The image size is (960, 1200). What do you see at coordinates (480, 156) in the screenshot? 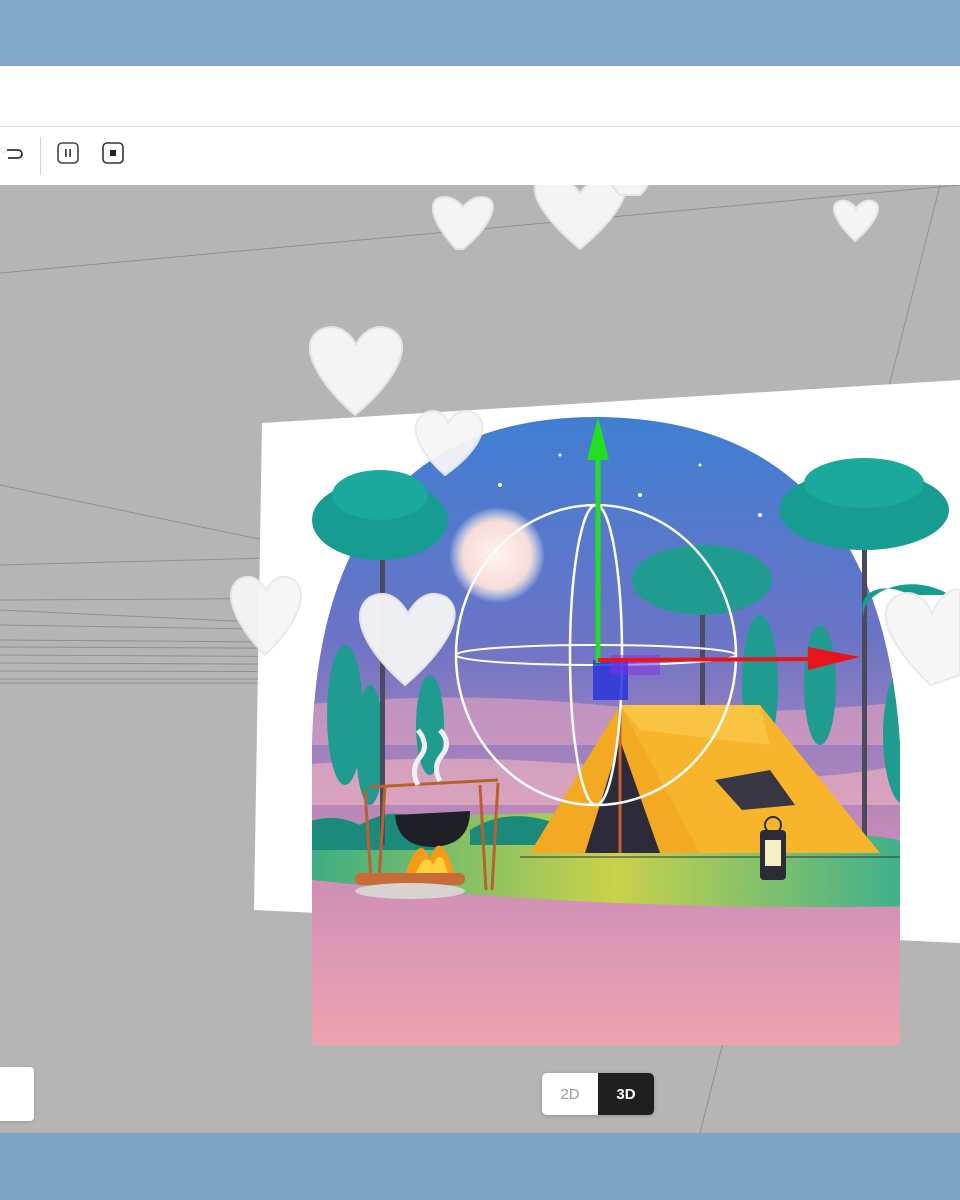
I see `toolbar` at bounding box center [480, 156].